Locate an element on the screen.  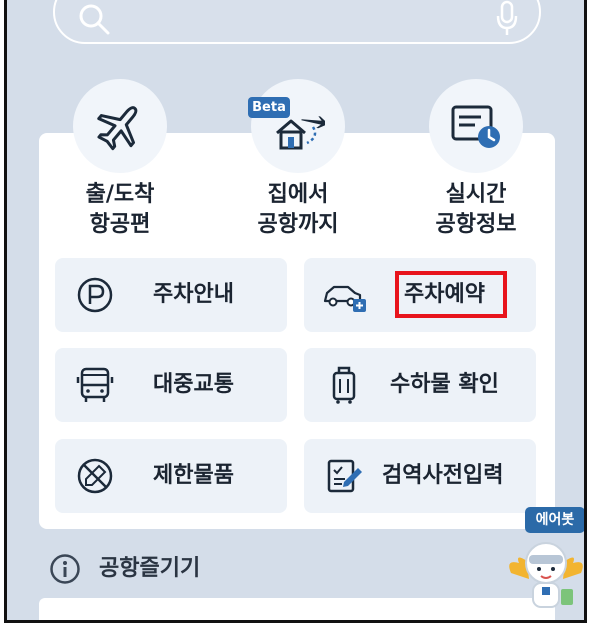
parking-icon is located at coordinates (95, 295).